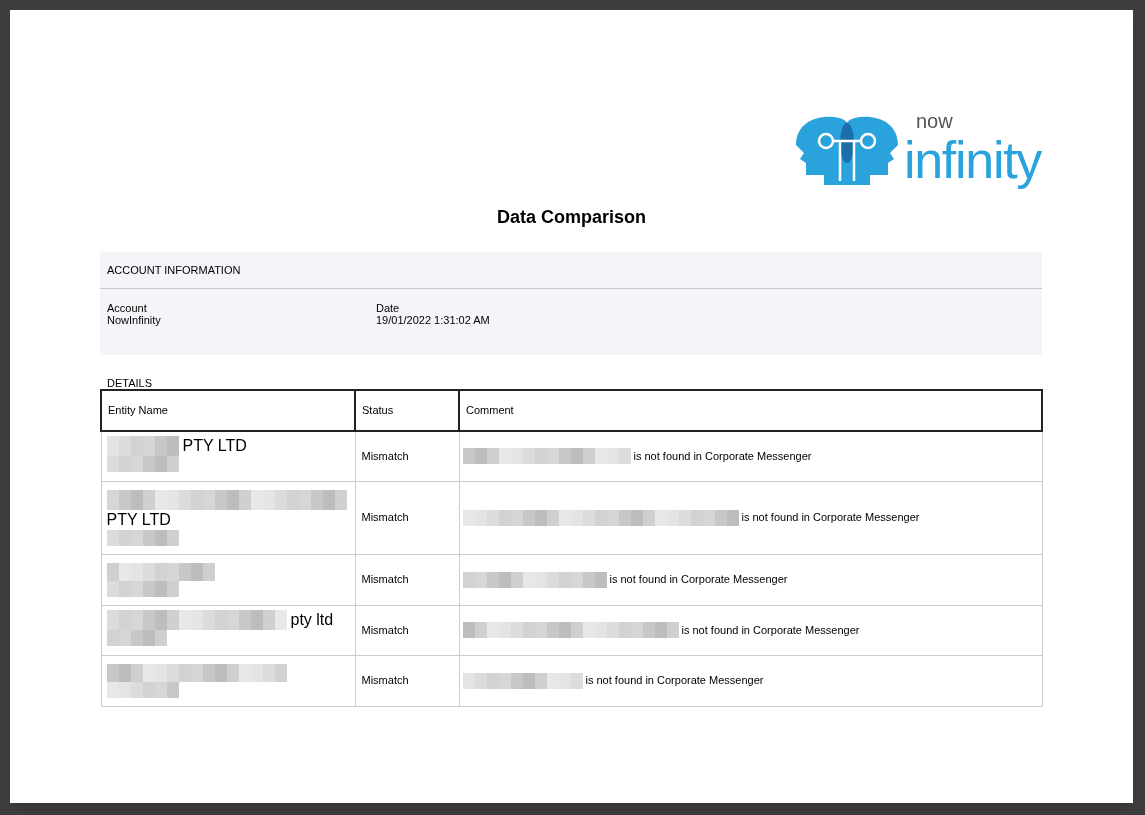 The width and height of the screenshot is (1145, 815). Describe the element at coordinates (407, 410) in the screenshot. I see `column-header: Status` at that location.